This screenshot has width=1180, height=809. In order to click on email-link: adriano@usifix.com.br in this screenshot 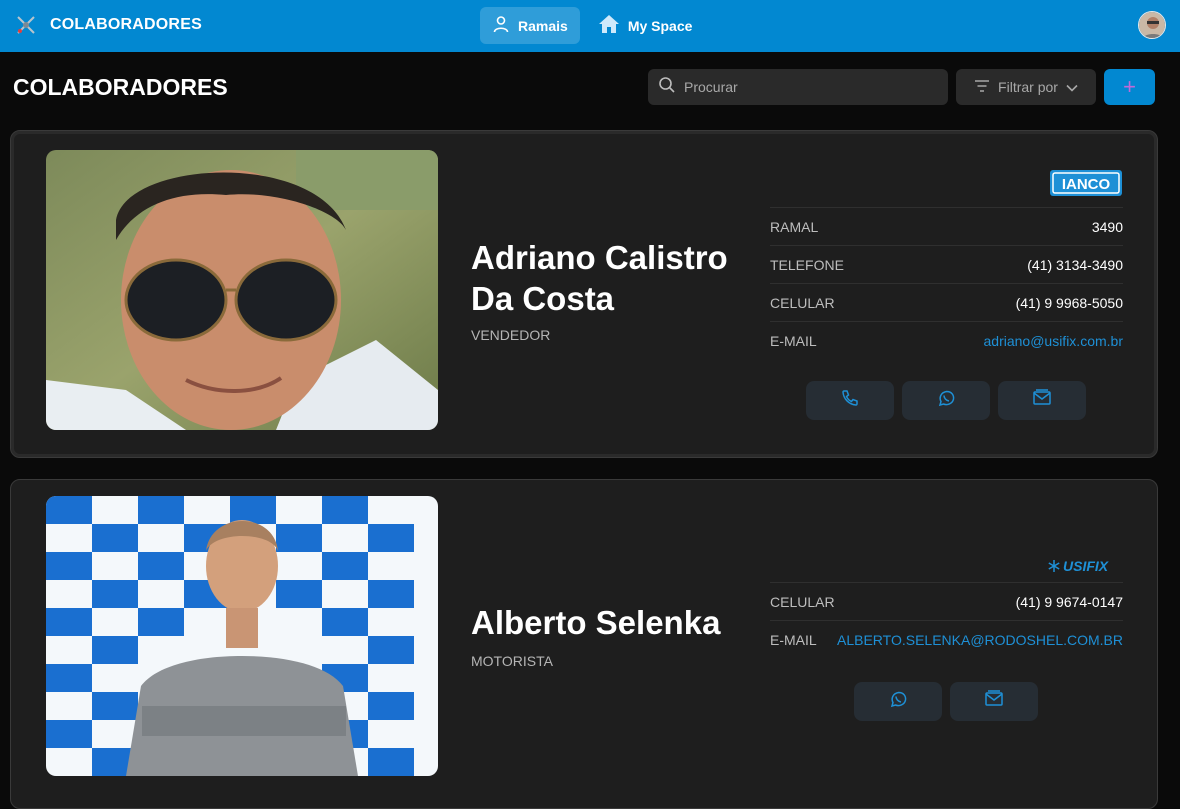, I will do `click(1054, 341)`.